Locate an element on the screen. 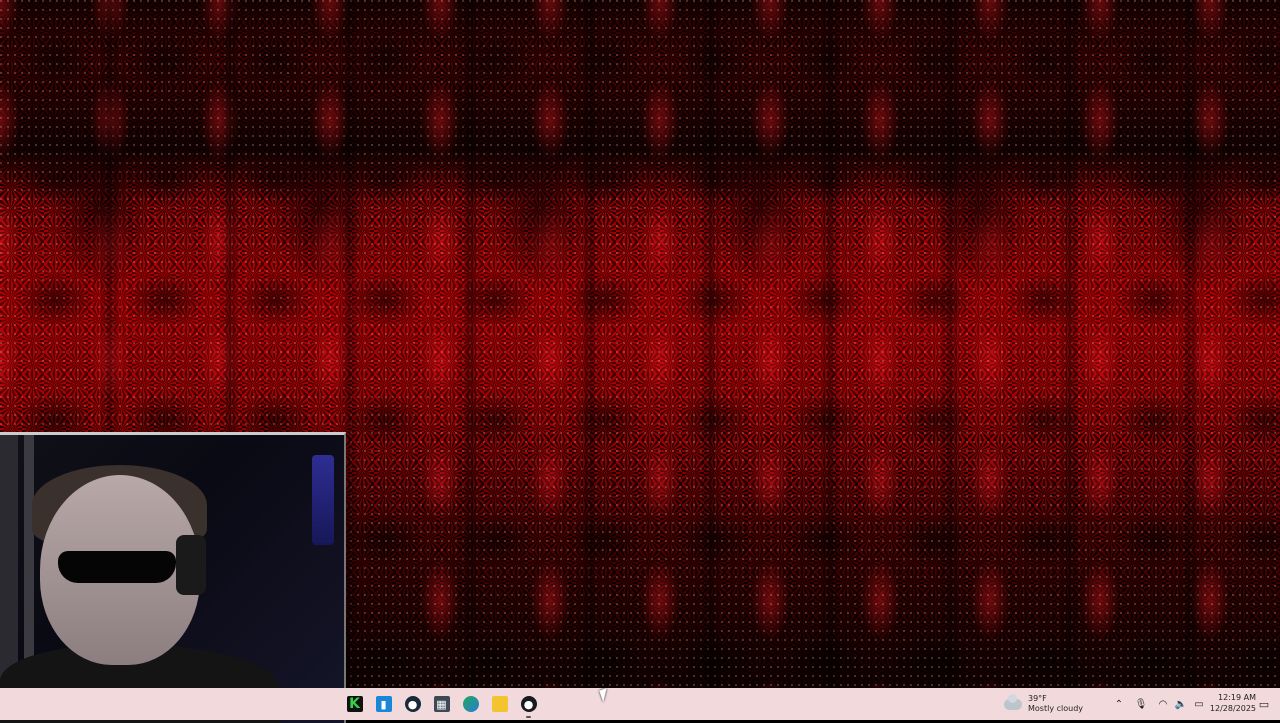  weather-widget: 39°F Mostly cloudy is located at coordinates (1043, 704).